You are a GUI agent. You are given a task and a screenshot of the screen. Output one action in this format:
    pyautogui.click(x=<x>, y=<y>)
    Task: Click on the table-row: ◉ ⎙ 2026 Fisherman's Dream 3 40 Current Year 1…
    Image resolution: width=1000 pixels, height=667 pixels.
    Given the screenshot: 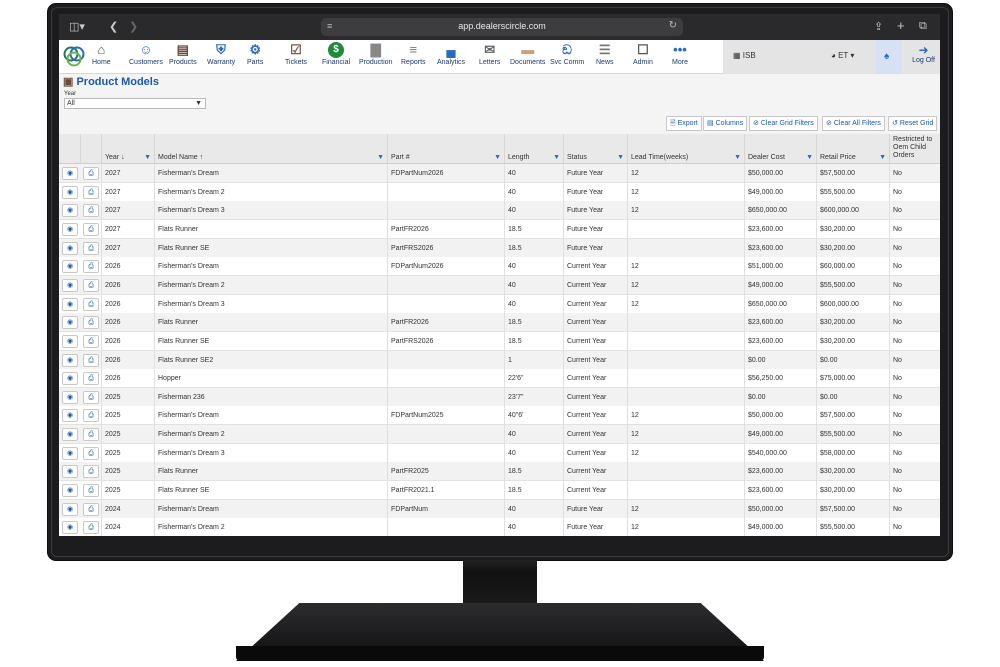 What is the action you would take?
    pyautogui.click(x=499, y=304)
    